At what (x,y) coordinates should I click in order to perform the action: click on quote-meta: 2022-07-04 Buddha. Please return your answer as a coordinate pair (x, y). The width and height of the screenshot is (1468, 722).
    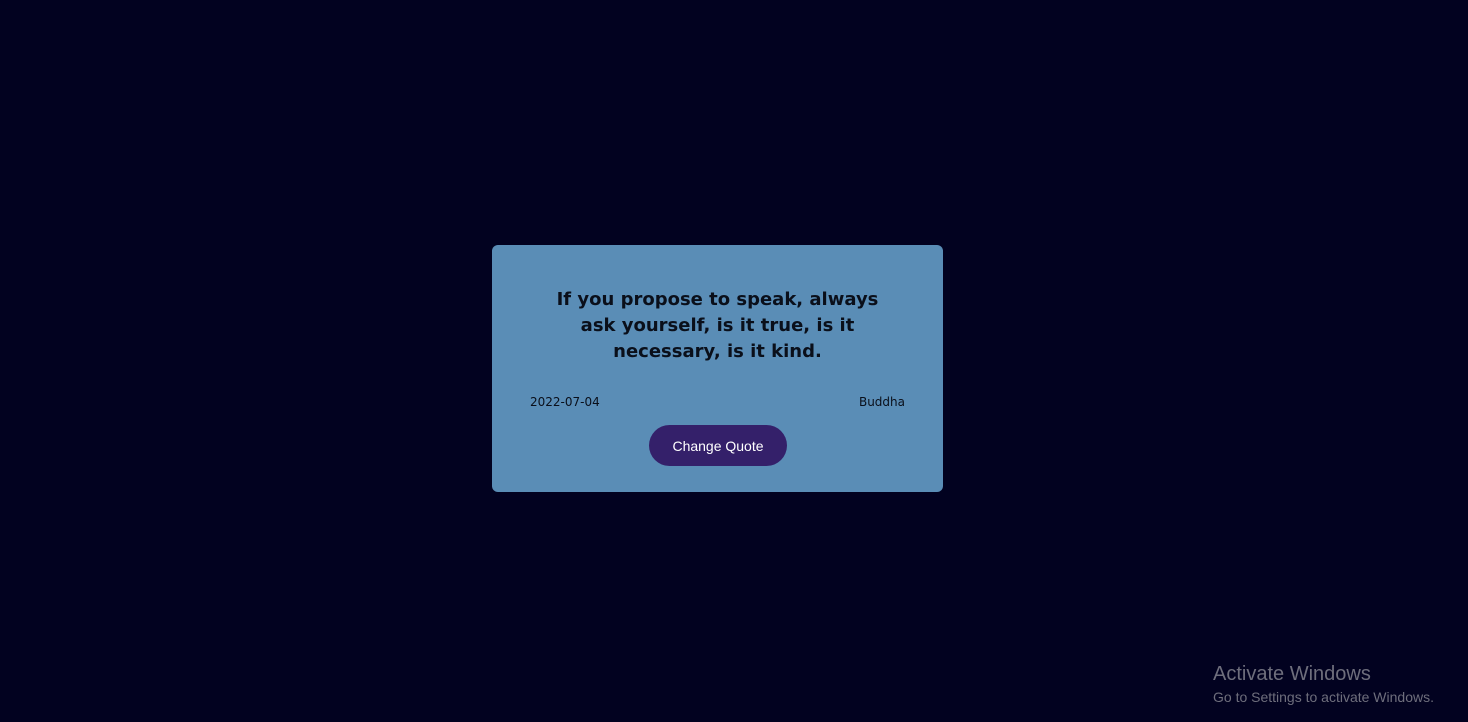
    Looking at the image, I should click on (717, 402).